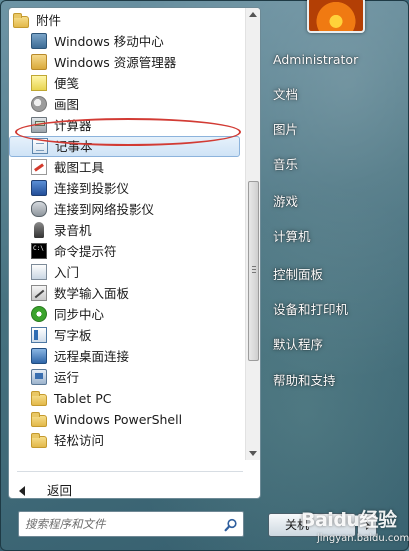 This screenshot has height=551, width=409. Describe the element at coordinates (125, 104) in the screenshot. I see `program-paint: 画图` at that location.